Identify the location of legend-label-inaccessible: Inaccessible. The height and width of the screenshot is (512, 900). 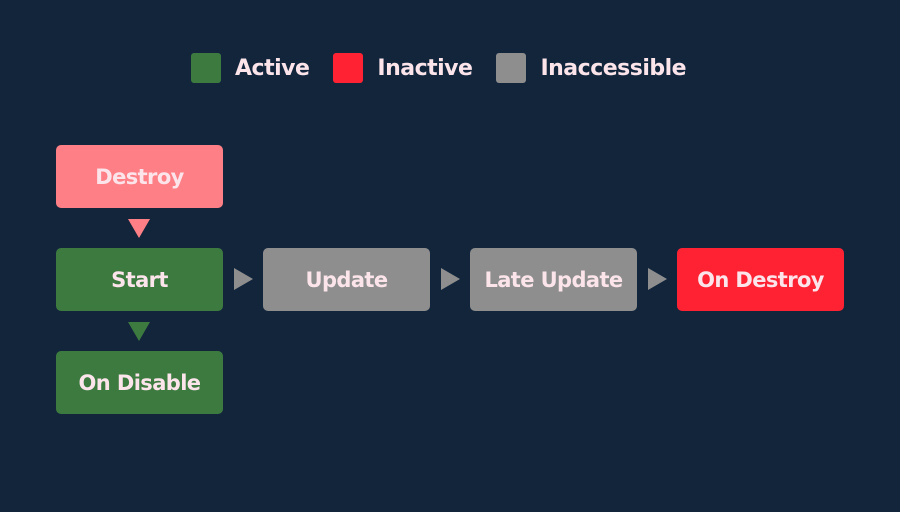
(613, 68).